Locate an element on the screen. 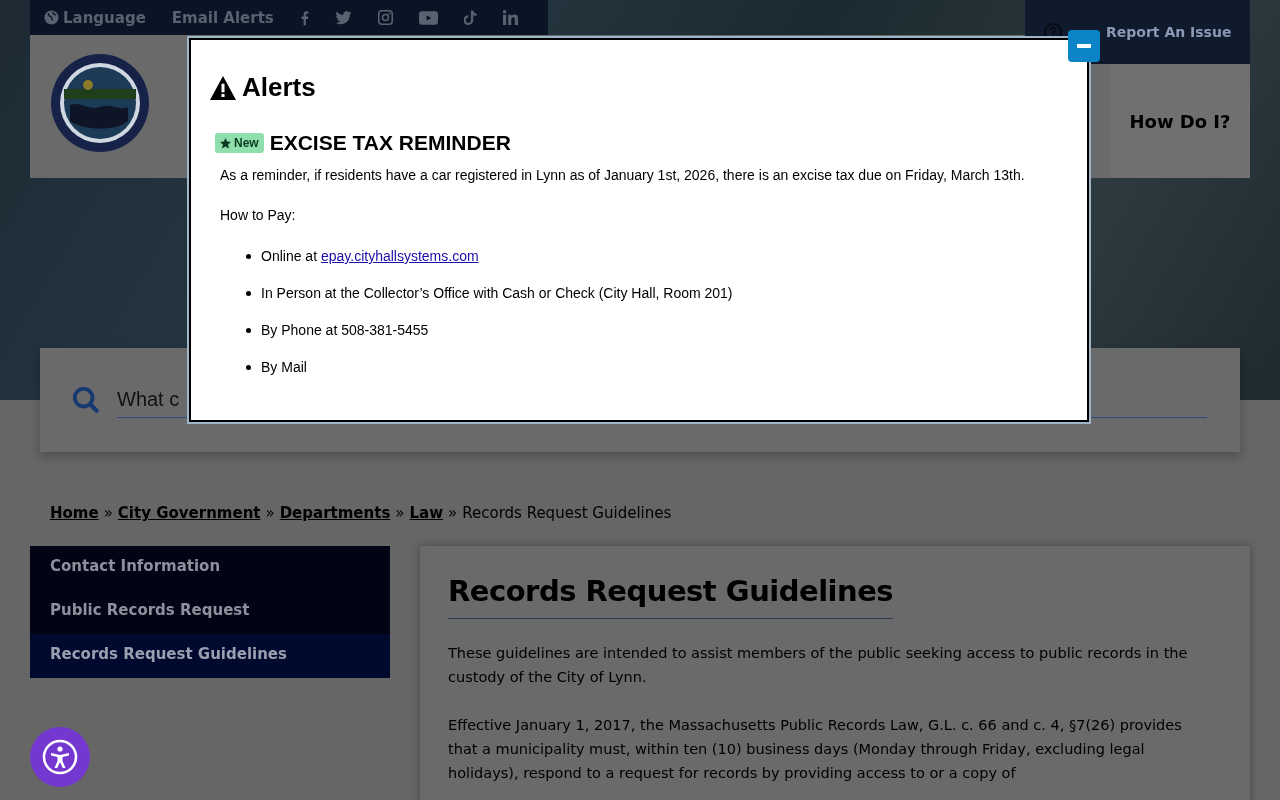 This screenshot has height=800, width=1280. youtube-icon is located at coordinates (428, 17).